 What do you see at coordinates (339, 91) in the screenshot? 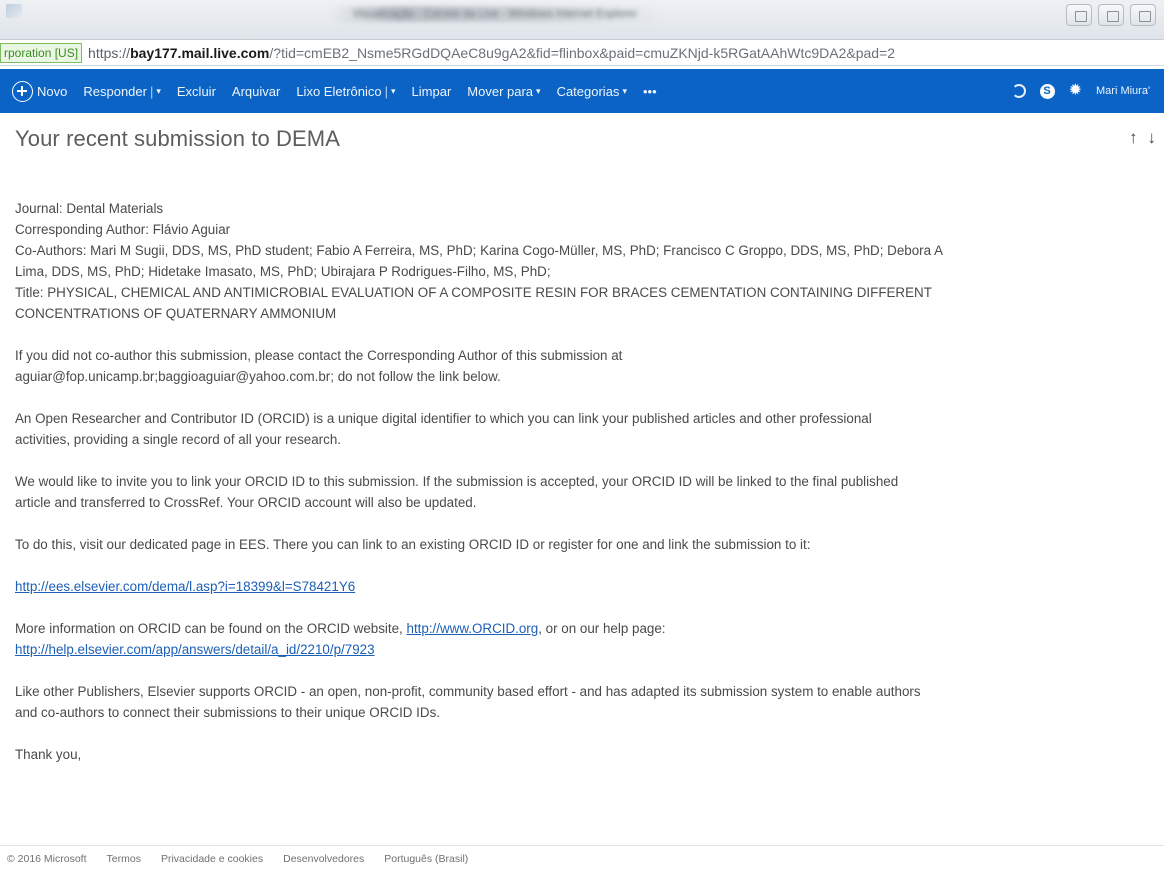
I see `junk-button-label: Lixo Eletrônico` at bounding box center [339, 91].